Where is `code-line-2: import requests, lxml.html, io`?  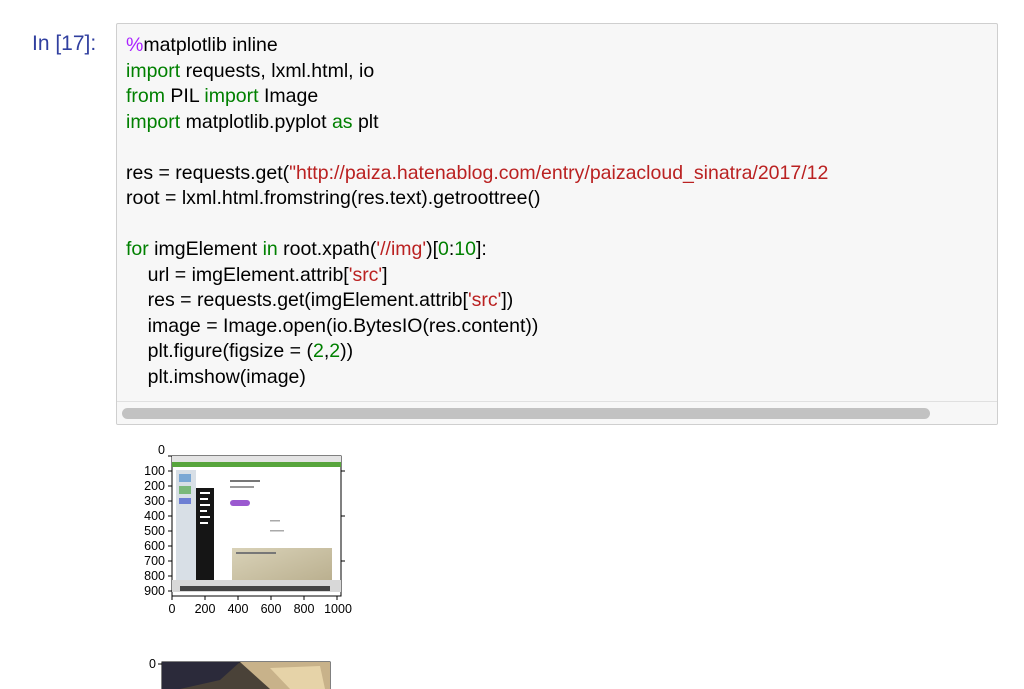
code-line-2: import requests, lxml.html, io is located at coordinates (250, 70).